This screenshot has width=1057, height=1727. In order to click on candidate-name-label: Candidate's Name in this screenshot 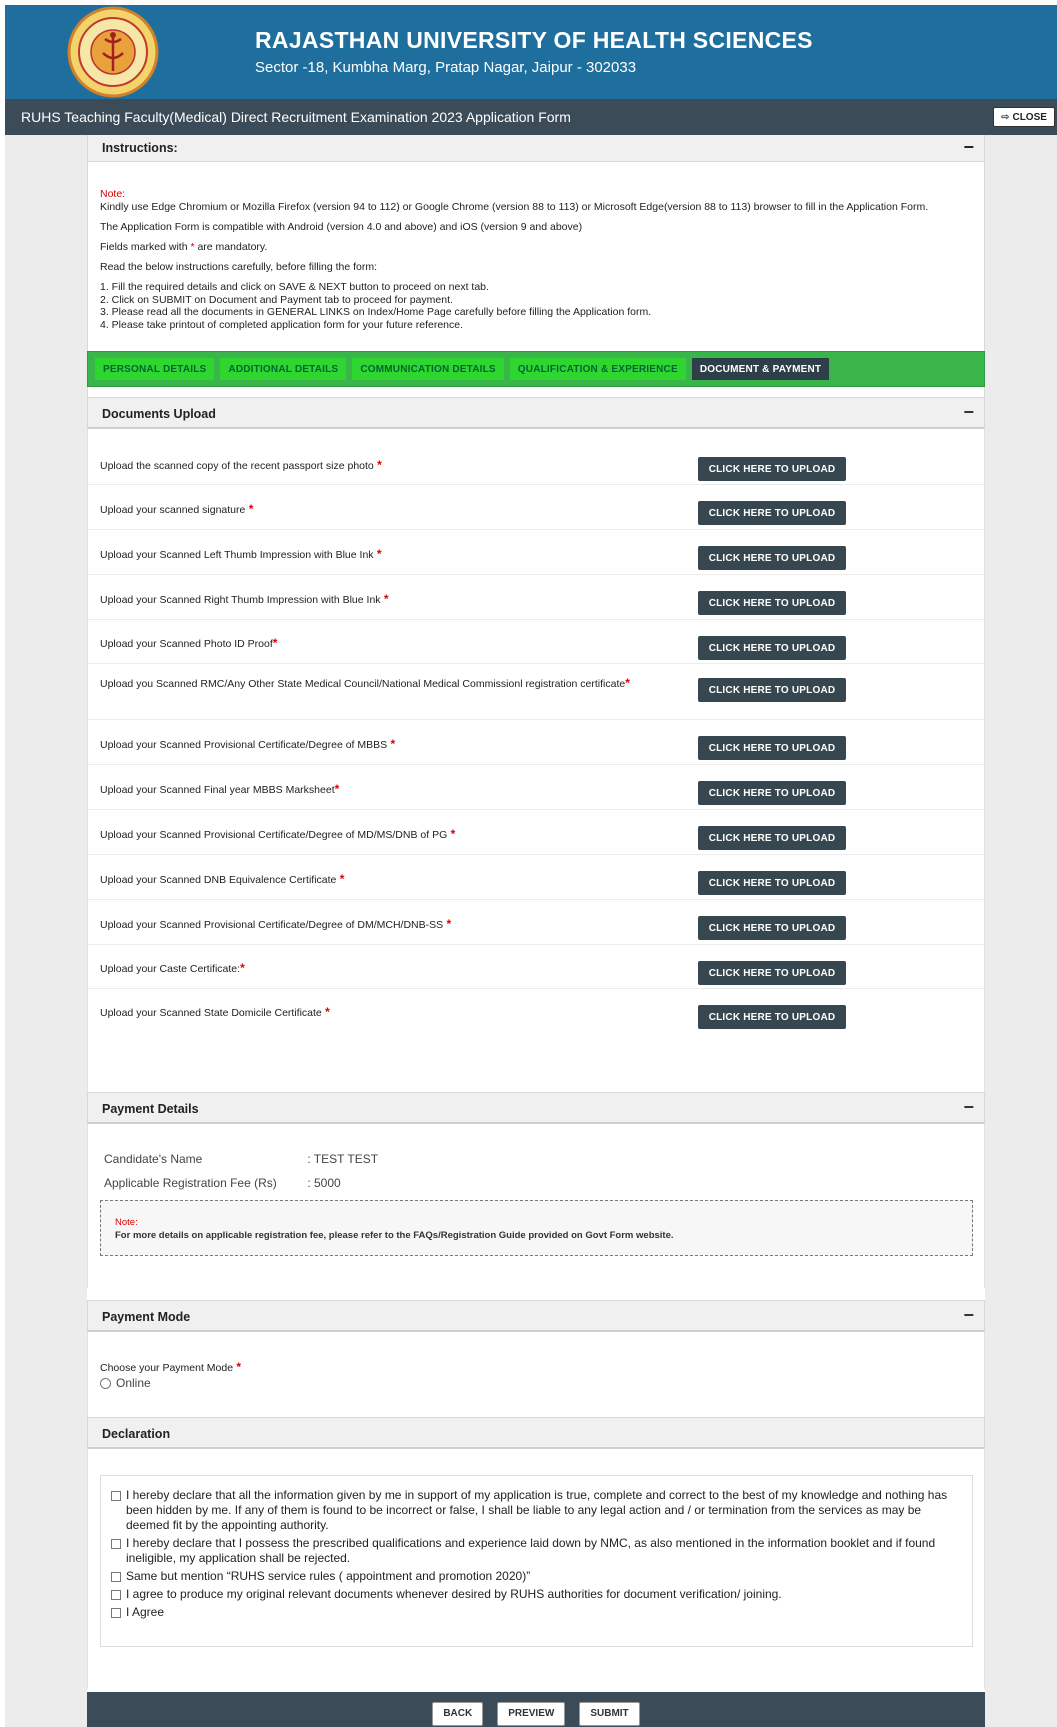, I will do `click(153, 1159)`.